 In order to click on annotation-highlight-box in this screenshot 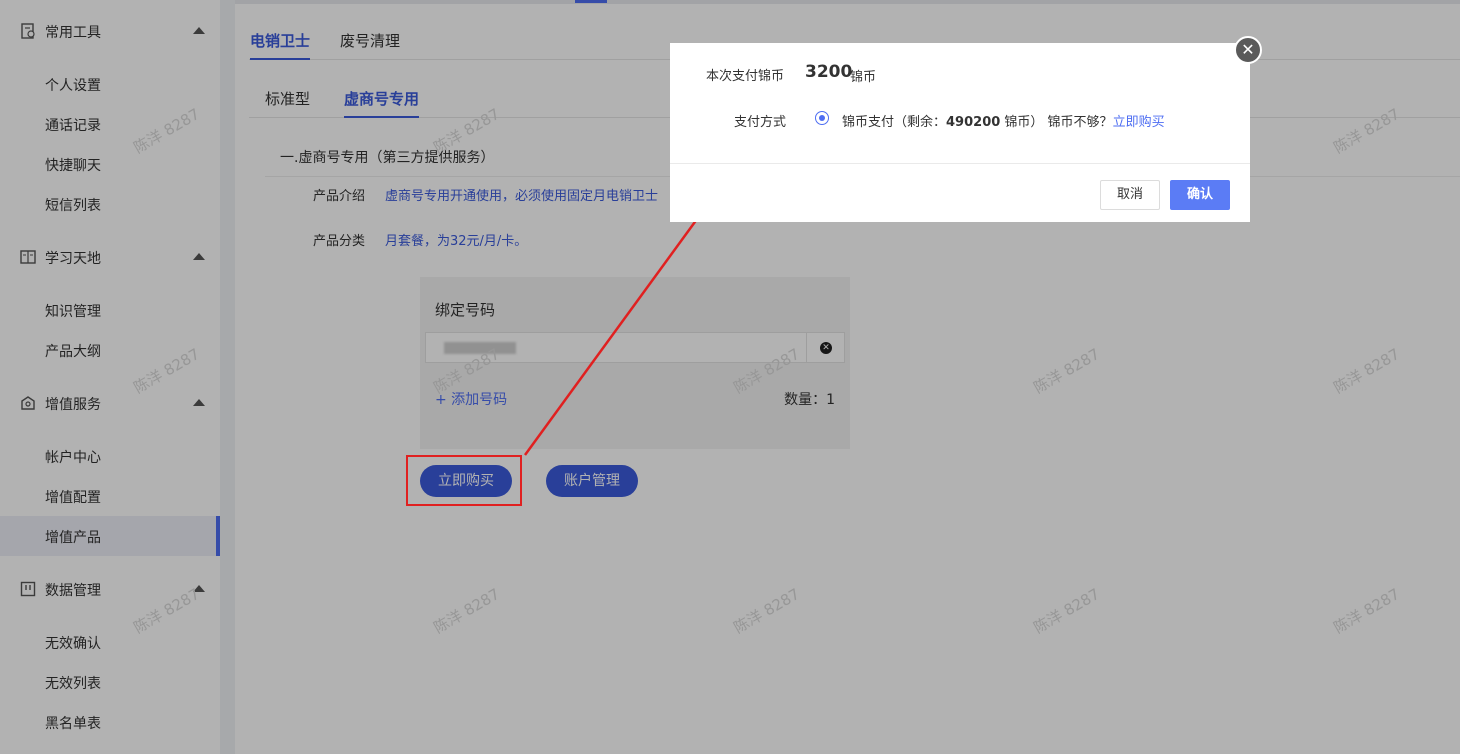, I will do `click(464, 480)`.